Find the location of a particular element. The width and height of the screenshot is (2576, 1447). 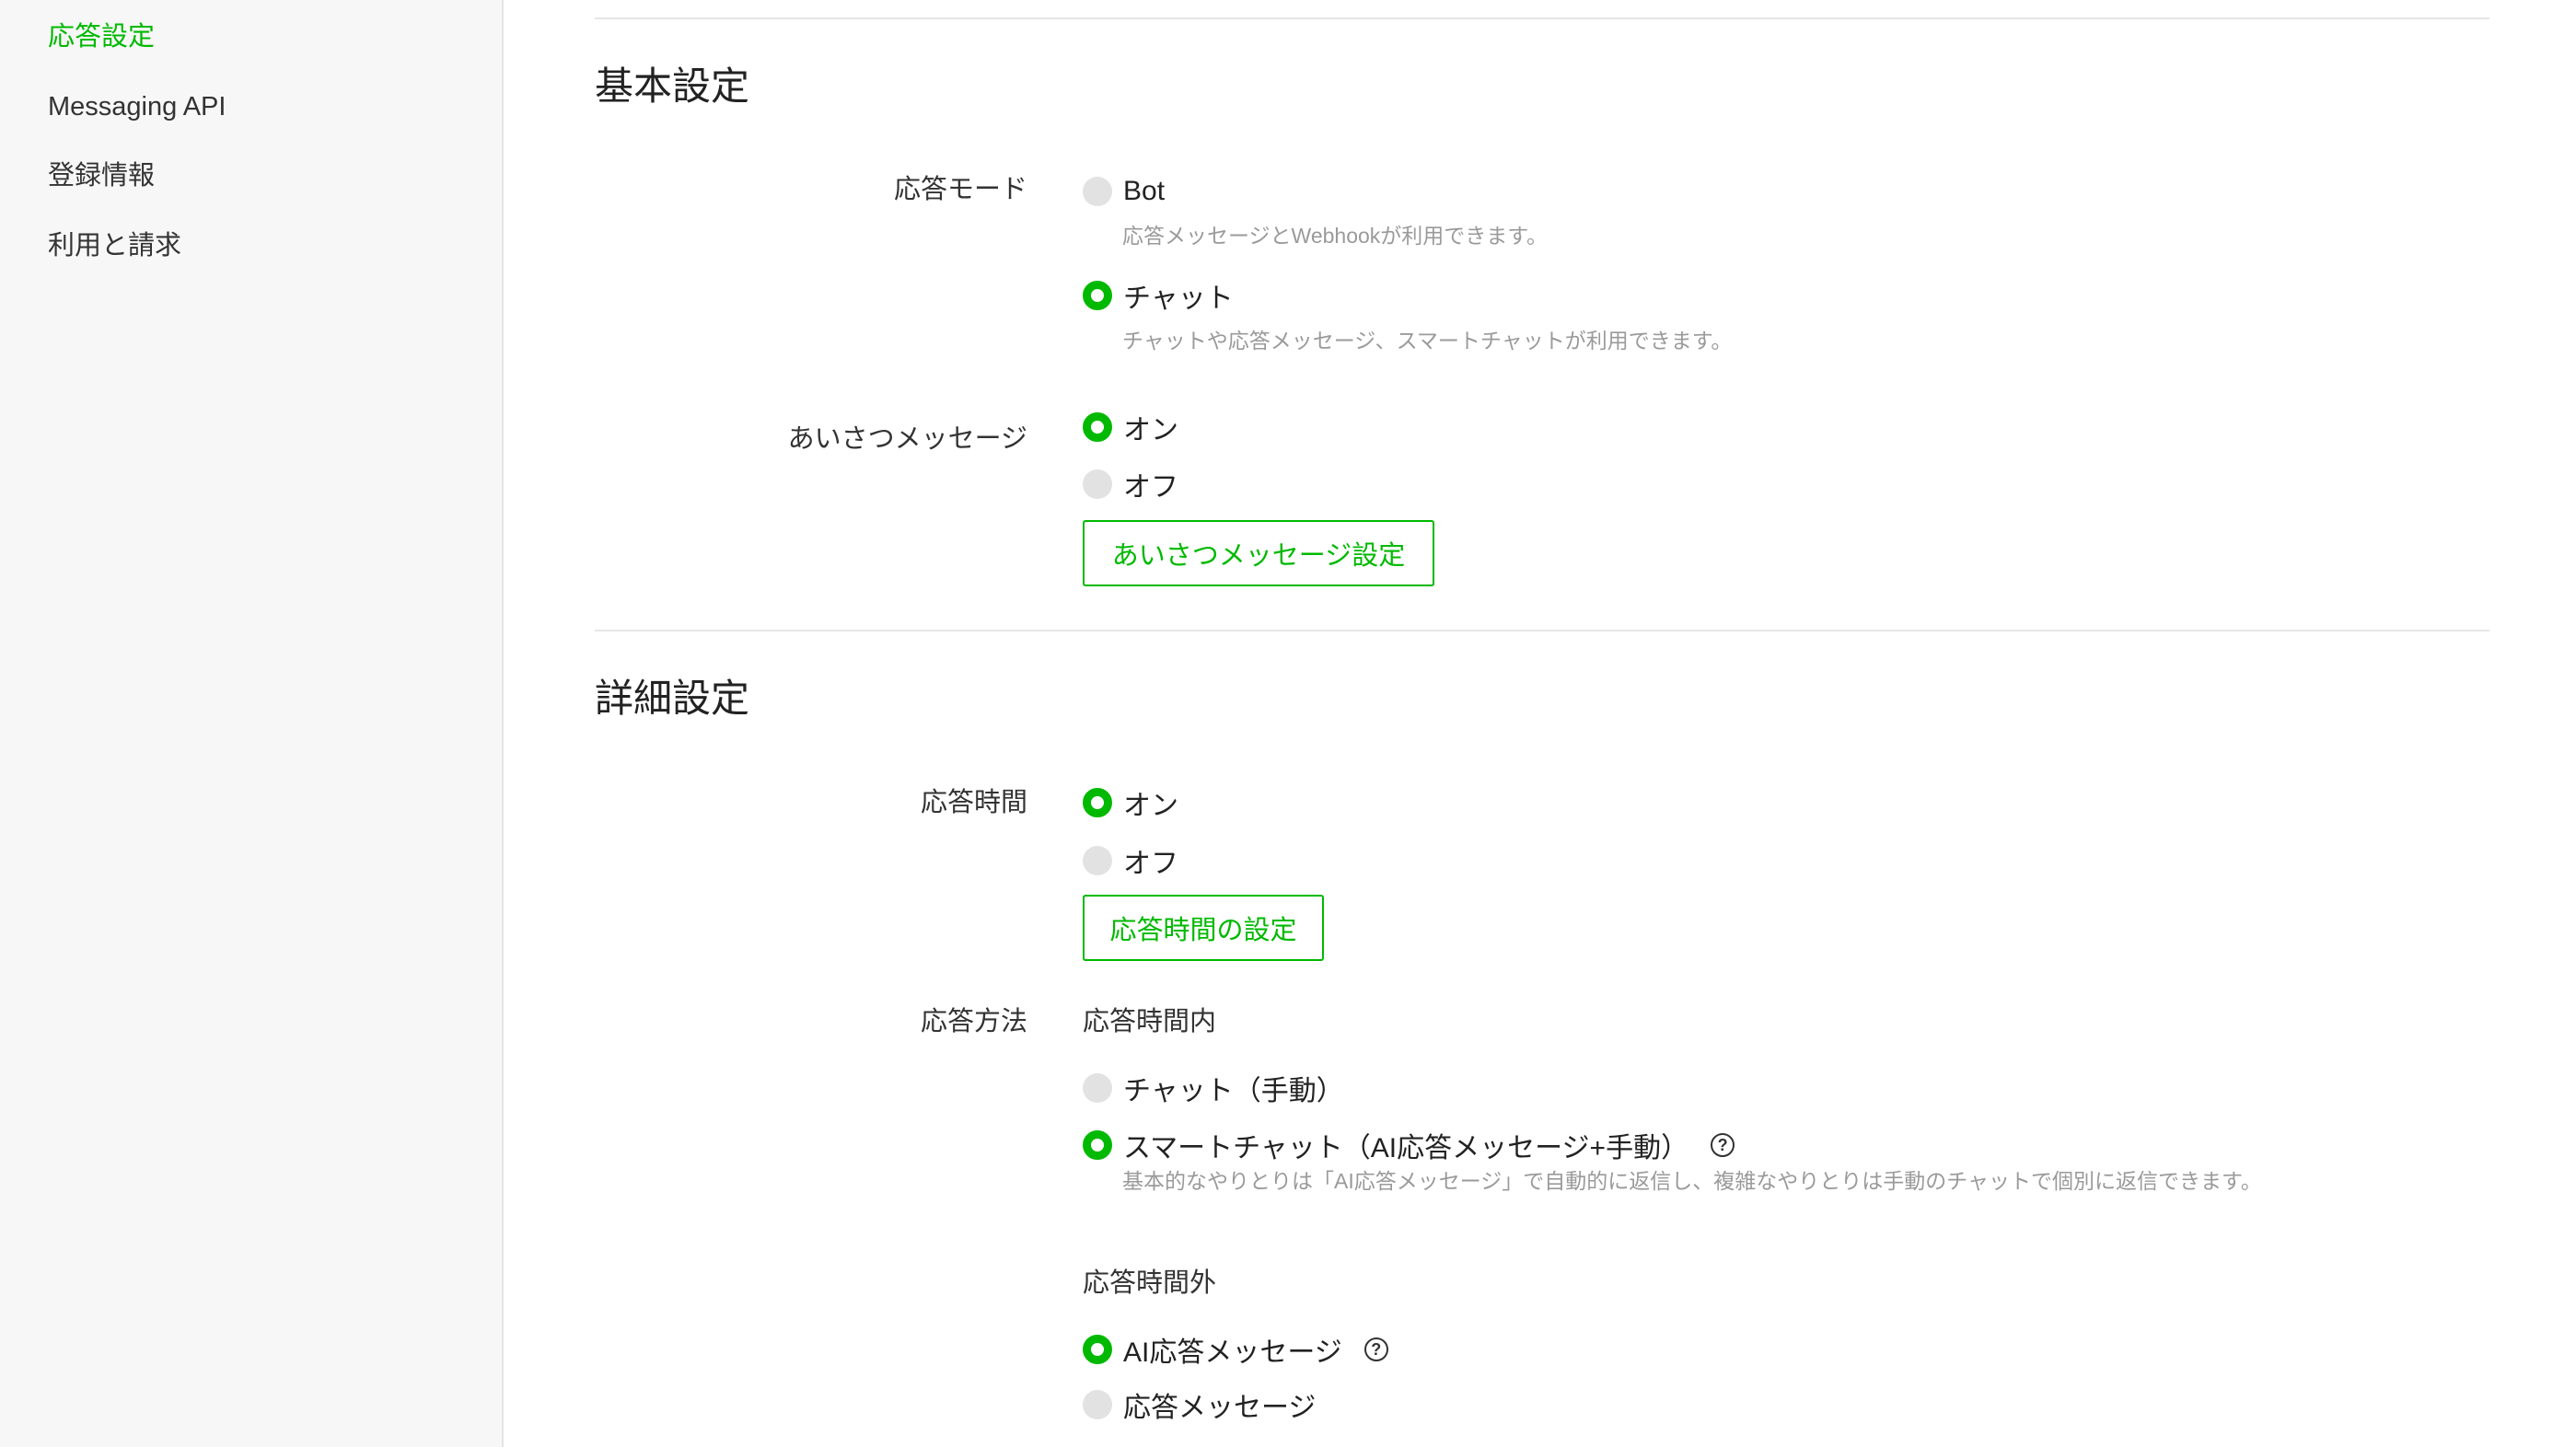

radio-auto-response-label: 応答メッセージ is located at coordinates (1220, 1408).